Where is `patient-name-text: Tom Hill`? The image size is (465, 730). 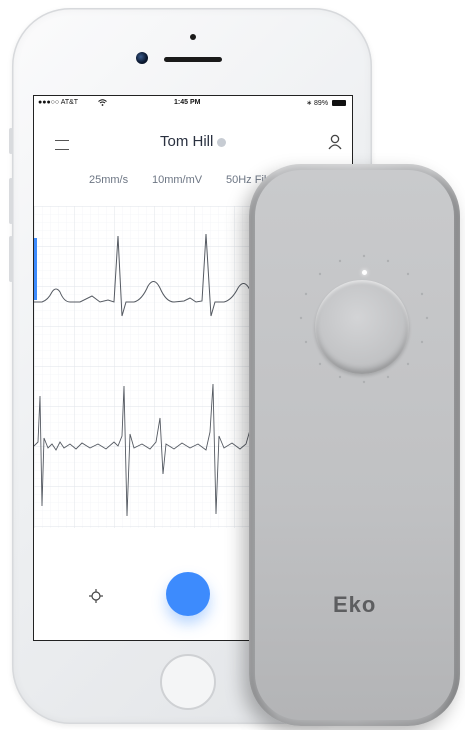 patient-name-text: Tom Hill is located at coordinates (187, 141).